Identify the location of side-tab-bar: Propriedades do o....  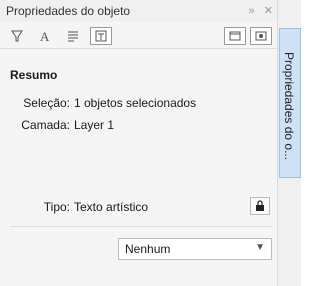
(289, 143).